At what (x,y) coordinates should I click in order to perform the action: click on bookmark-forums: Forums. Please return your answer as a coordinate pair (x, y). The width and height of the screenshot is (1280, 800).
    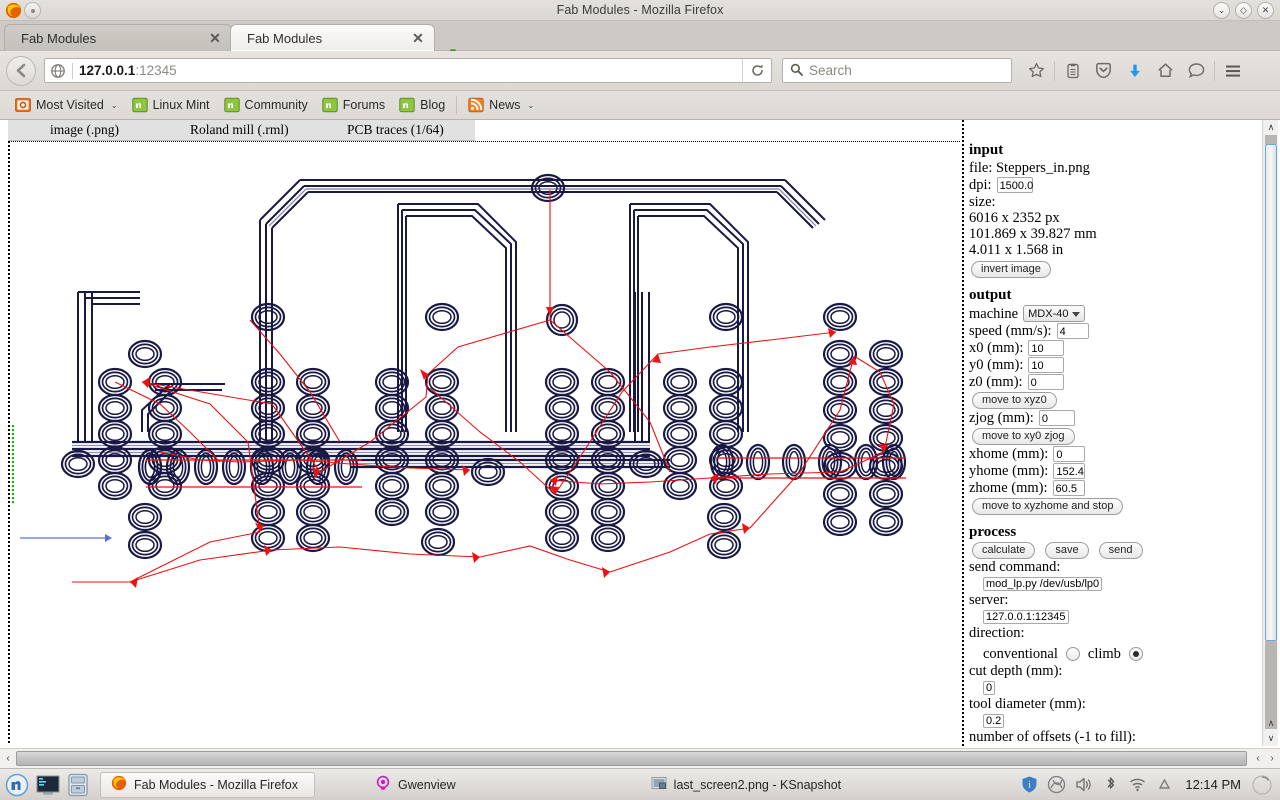
    Looking at the image, I should click on (353, 105).